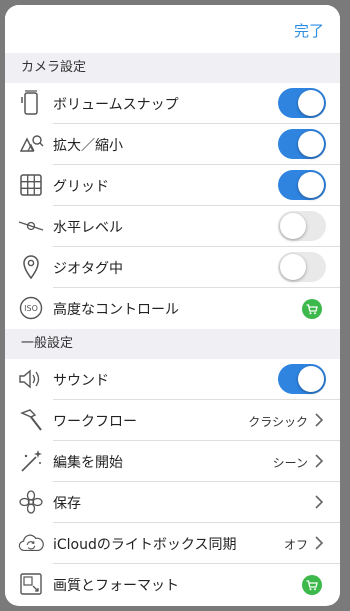  I want to click on section-header-general: 一般設定, so click(172, 344).